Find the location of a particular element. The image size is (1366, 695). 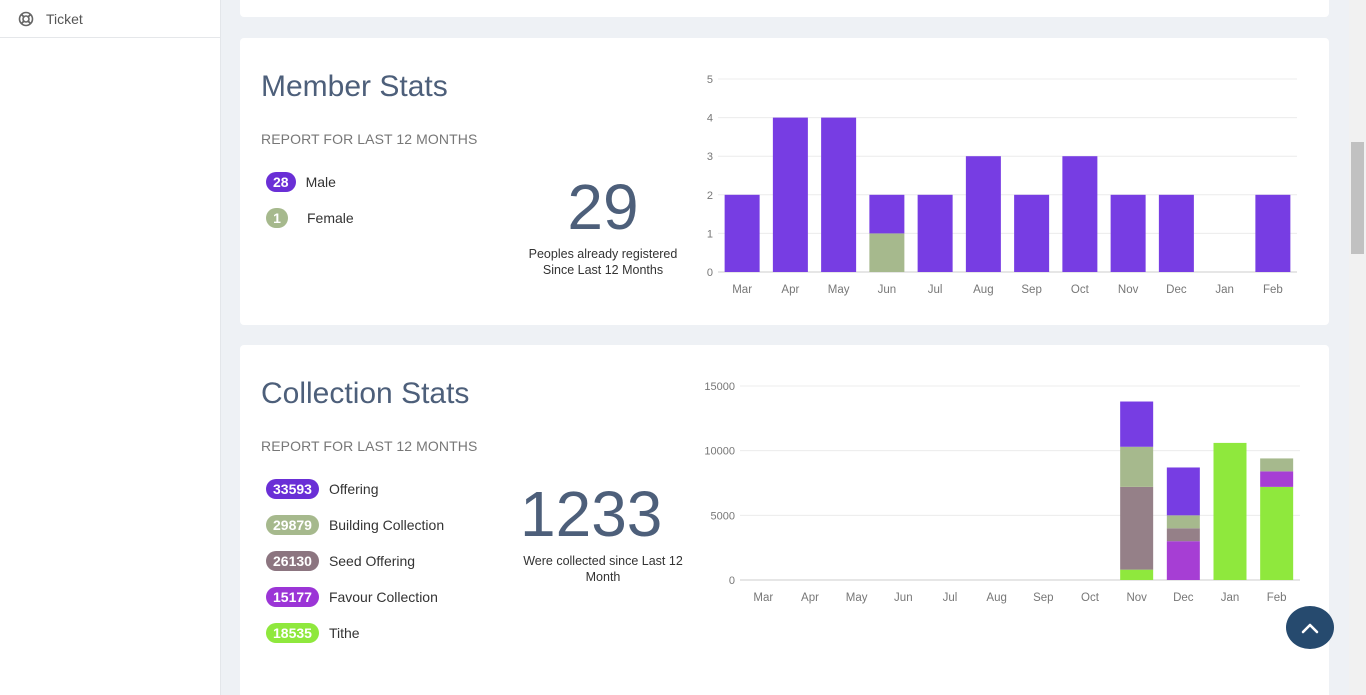

legend-item-offering: 33593 Offering is located at coordinates (322, 489).